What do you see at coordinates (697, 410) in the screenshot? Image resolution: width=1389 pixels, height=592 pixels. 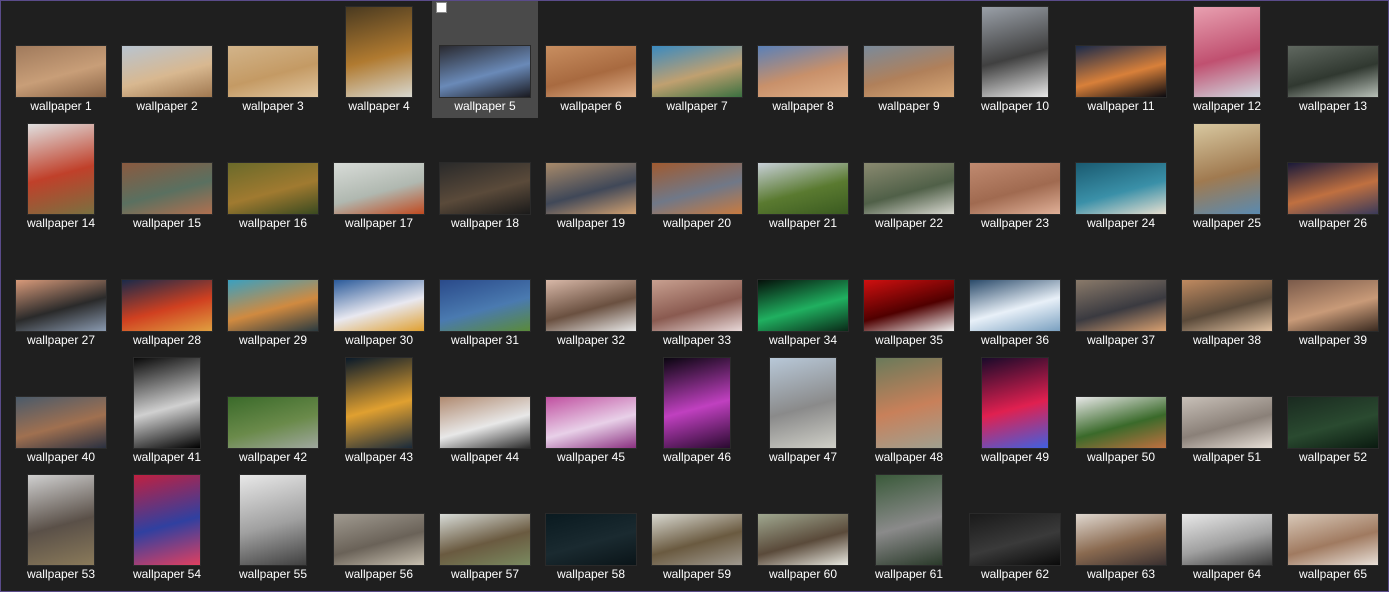 I see `file-item: wallpaper 46` at bounding box center [697, 410].